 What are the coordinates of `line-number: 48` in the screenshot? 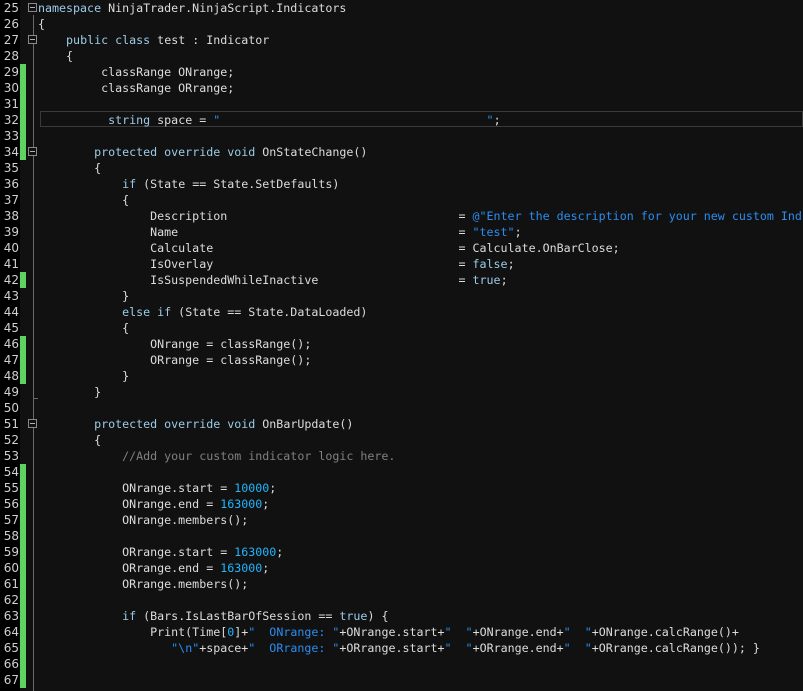 It's located at (11, 376).